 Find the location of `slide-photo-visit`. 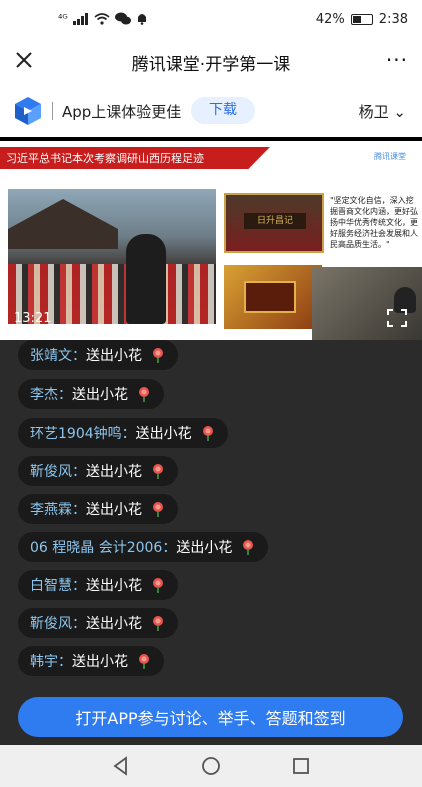

slide-photo-visit is located at coordinates (112, 256).